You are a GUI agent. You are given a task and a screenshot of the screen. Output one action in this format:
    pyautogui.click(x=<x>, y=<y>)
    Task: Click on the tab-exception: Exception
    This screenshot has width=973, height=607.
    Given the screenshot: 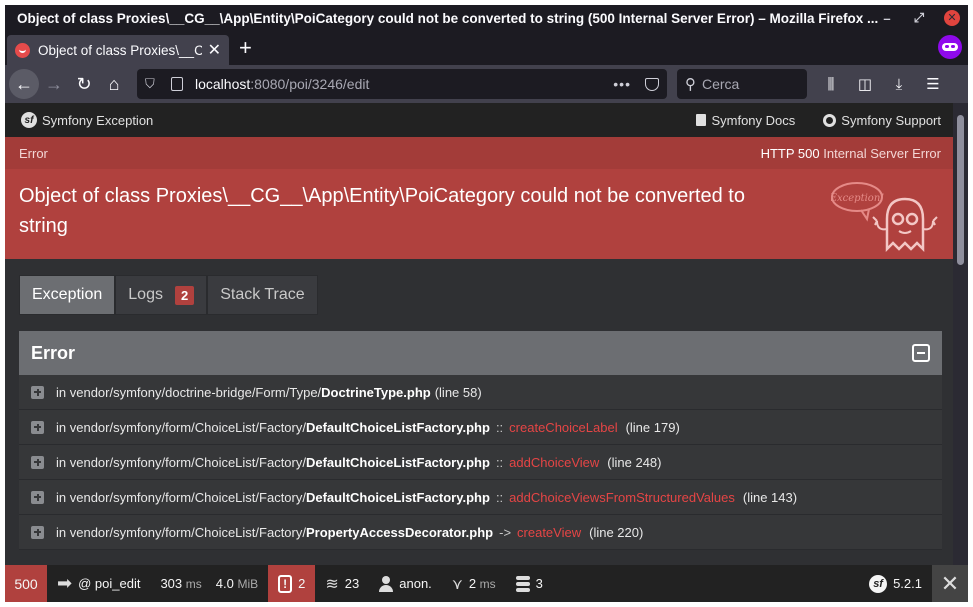 What is the action you would take?
    pyautogui.click(x=67, y=295)
    